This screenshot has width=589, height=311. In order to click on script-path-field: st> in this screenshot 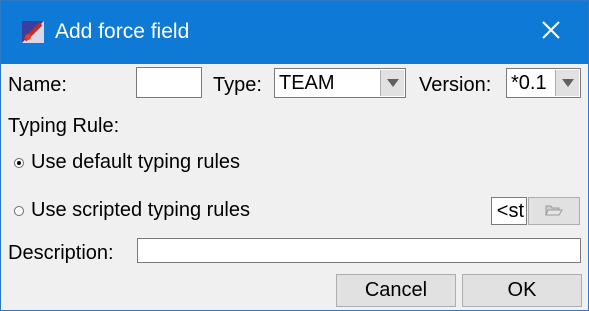, I will do `click(509, 211)`.